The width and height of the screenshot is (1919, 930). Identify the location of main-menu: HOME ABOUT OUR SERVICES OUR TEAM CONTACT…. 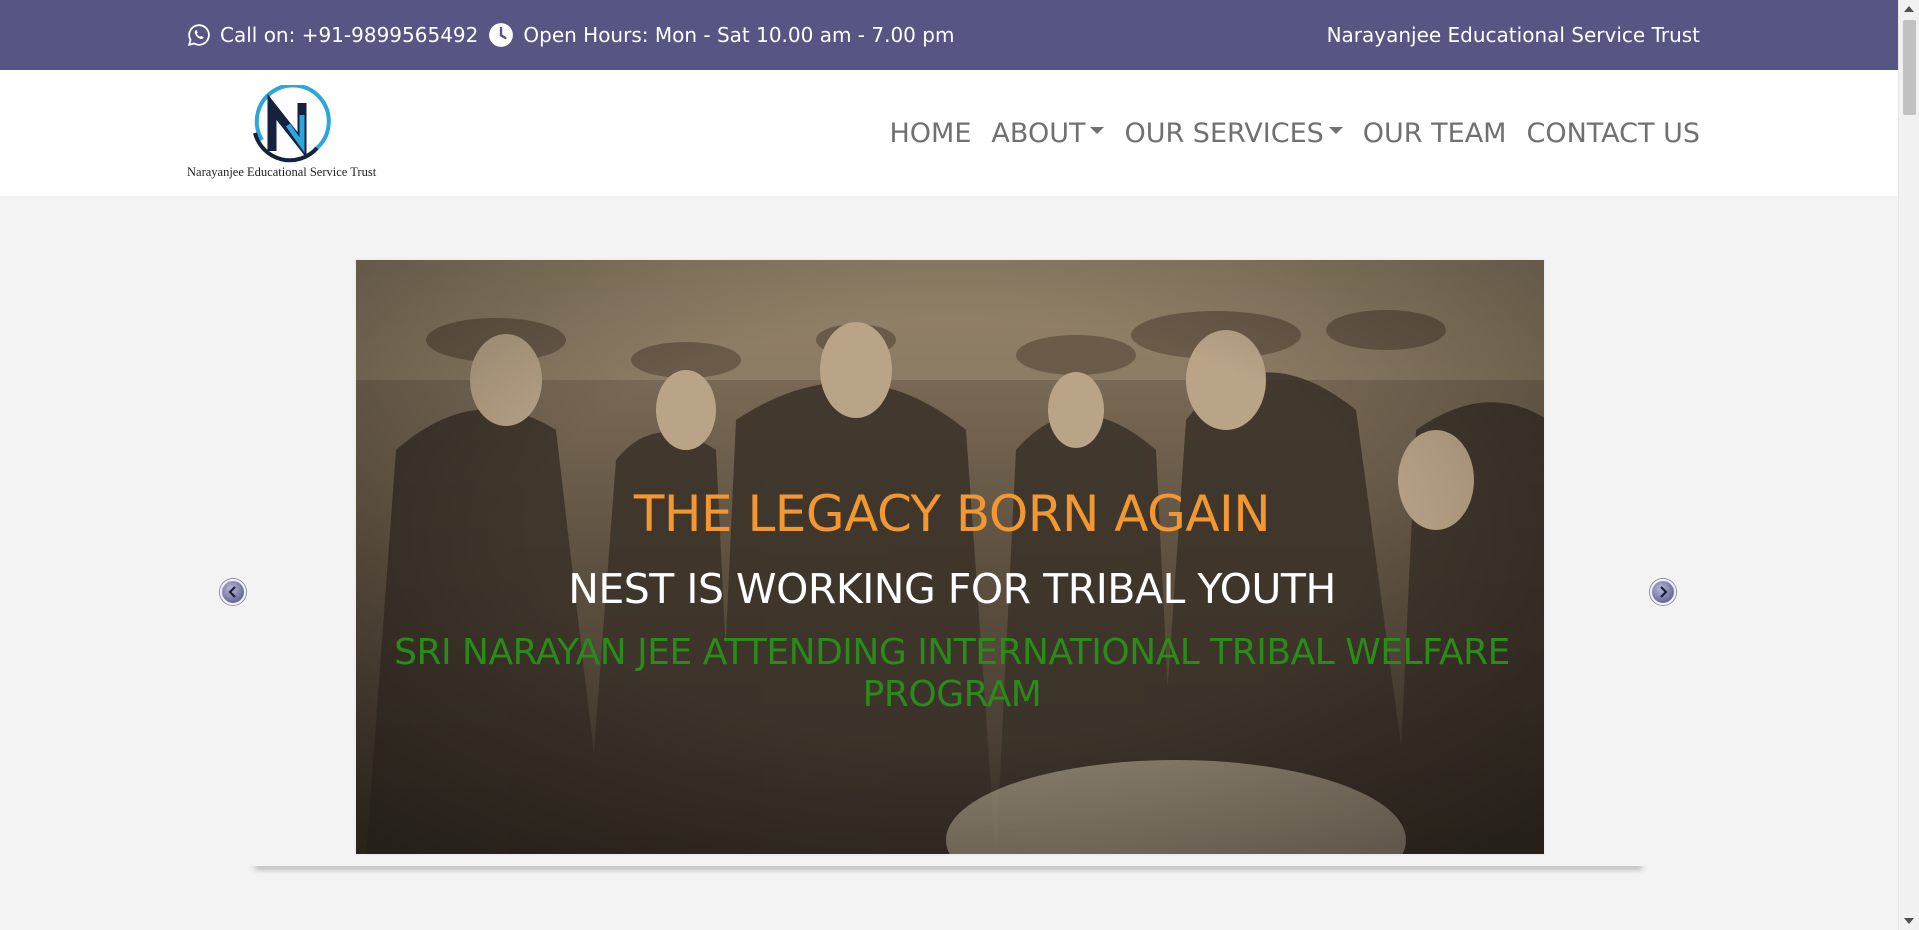
(1285, 133).